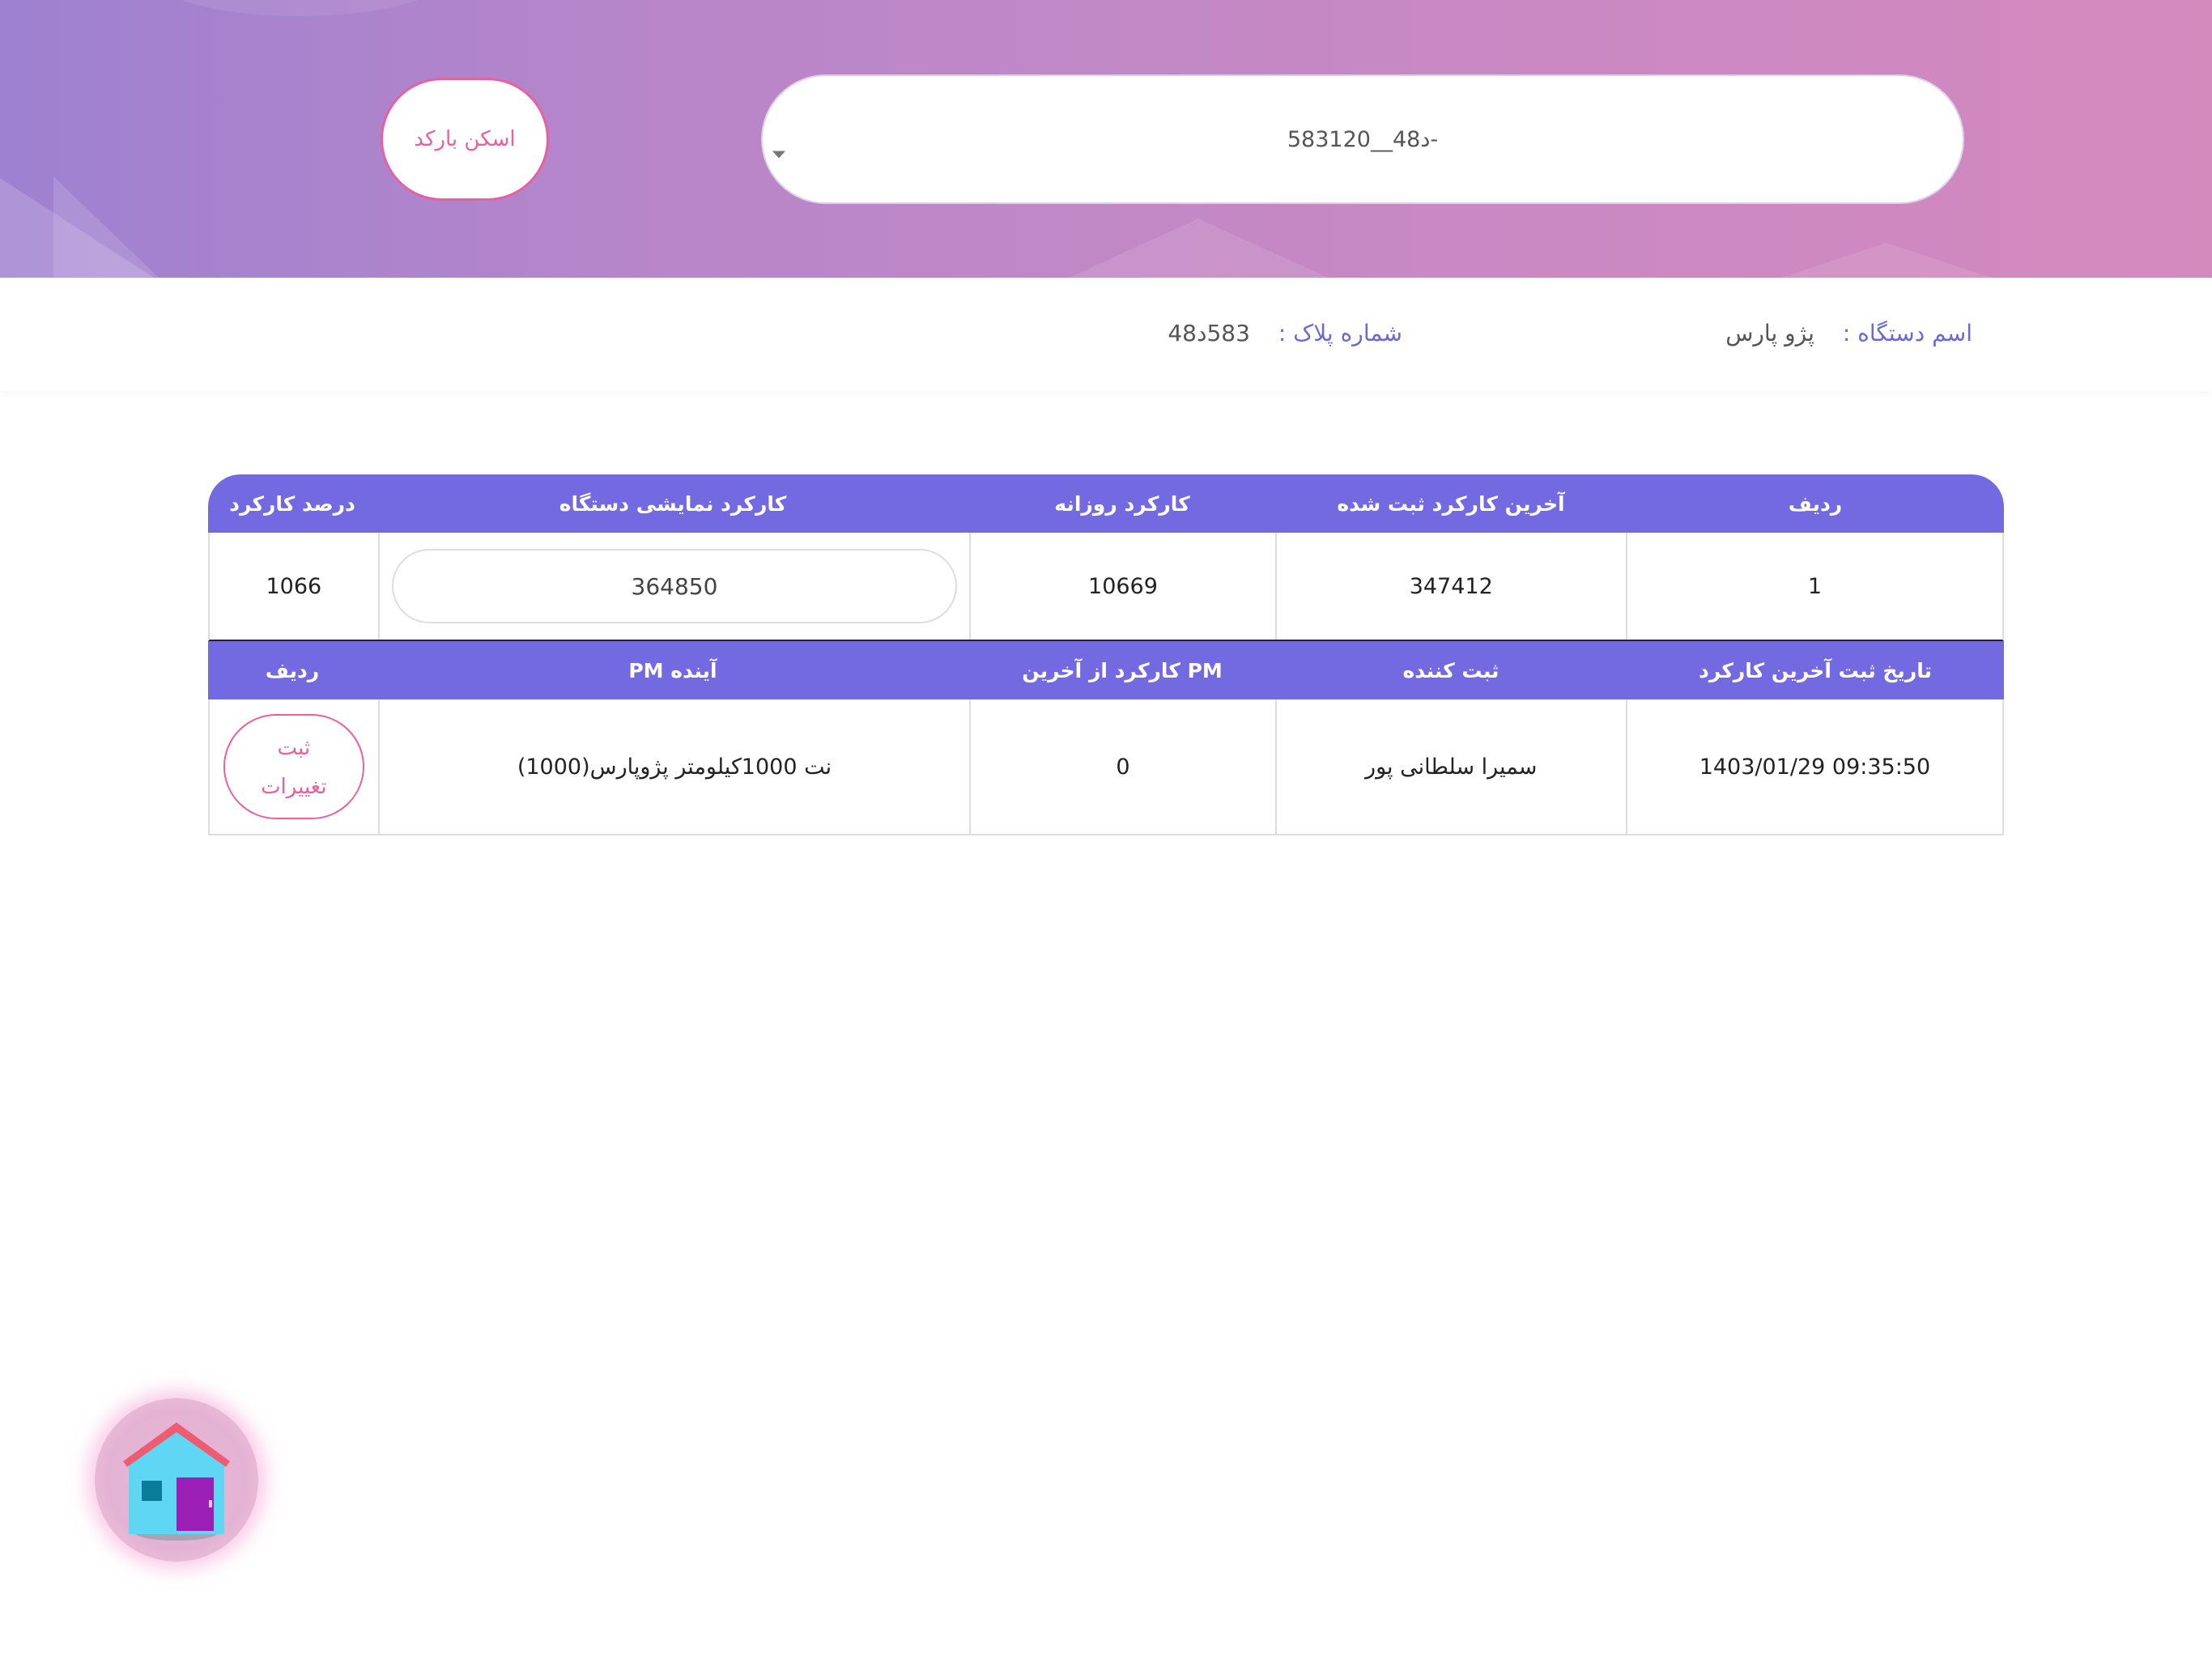 This screenshot has width=2212, height=1658. I want to click on col-header-date: تاریخ ثبت آخرین کارکرد, so click(1815, 670).